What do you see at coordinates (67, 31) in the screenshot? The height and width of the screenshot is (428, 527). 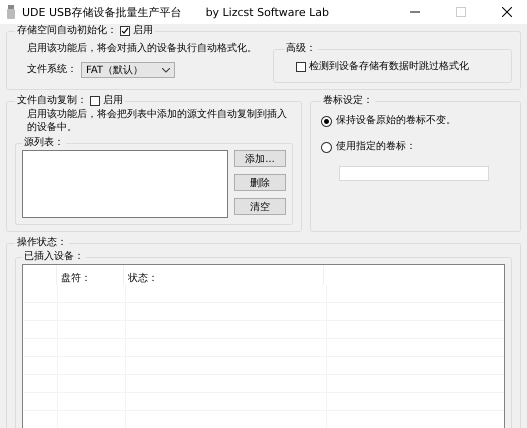 I see `group-title: 存储空间自动初始化：` at bounding box center [67, 31].